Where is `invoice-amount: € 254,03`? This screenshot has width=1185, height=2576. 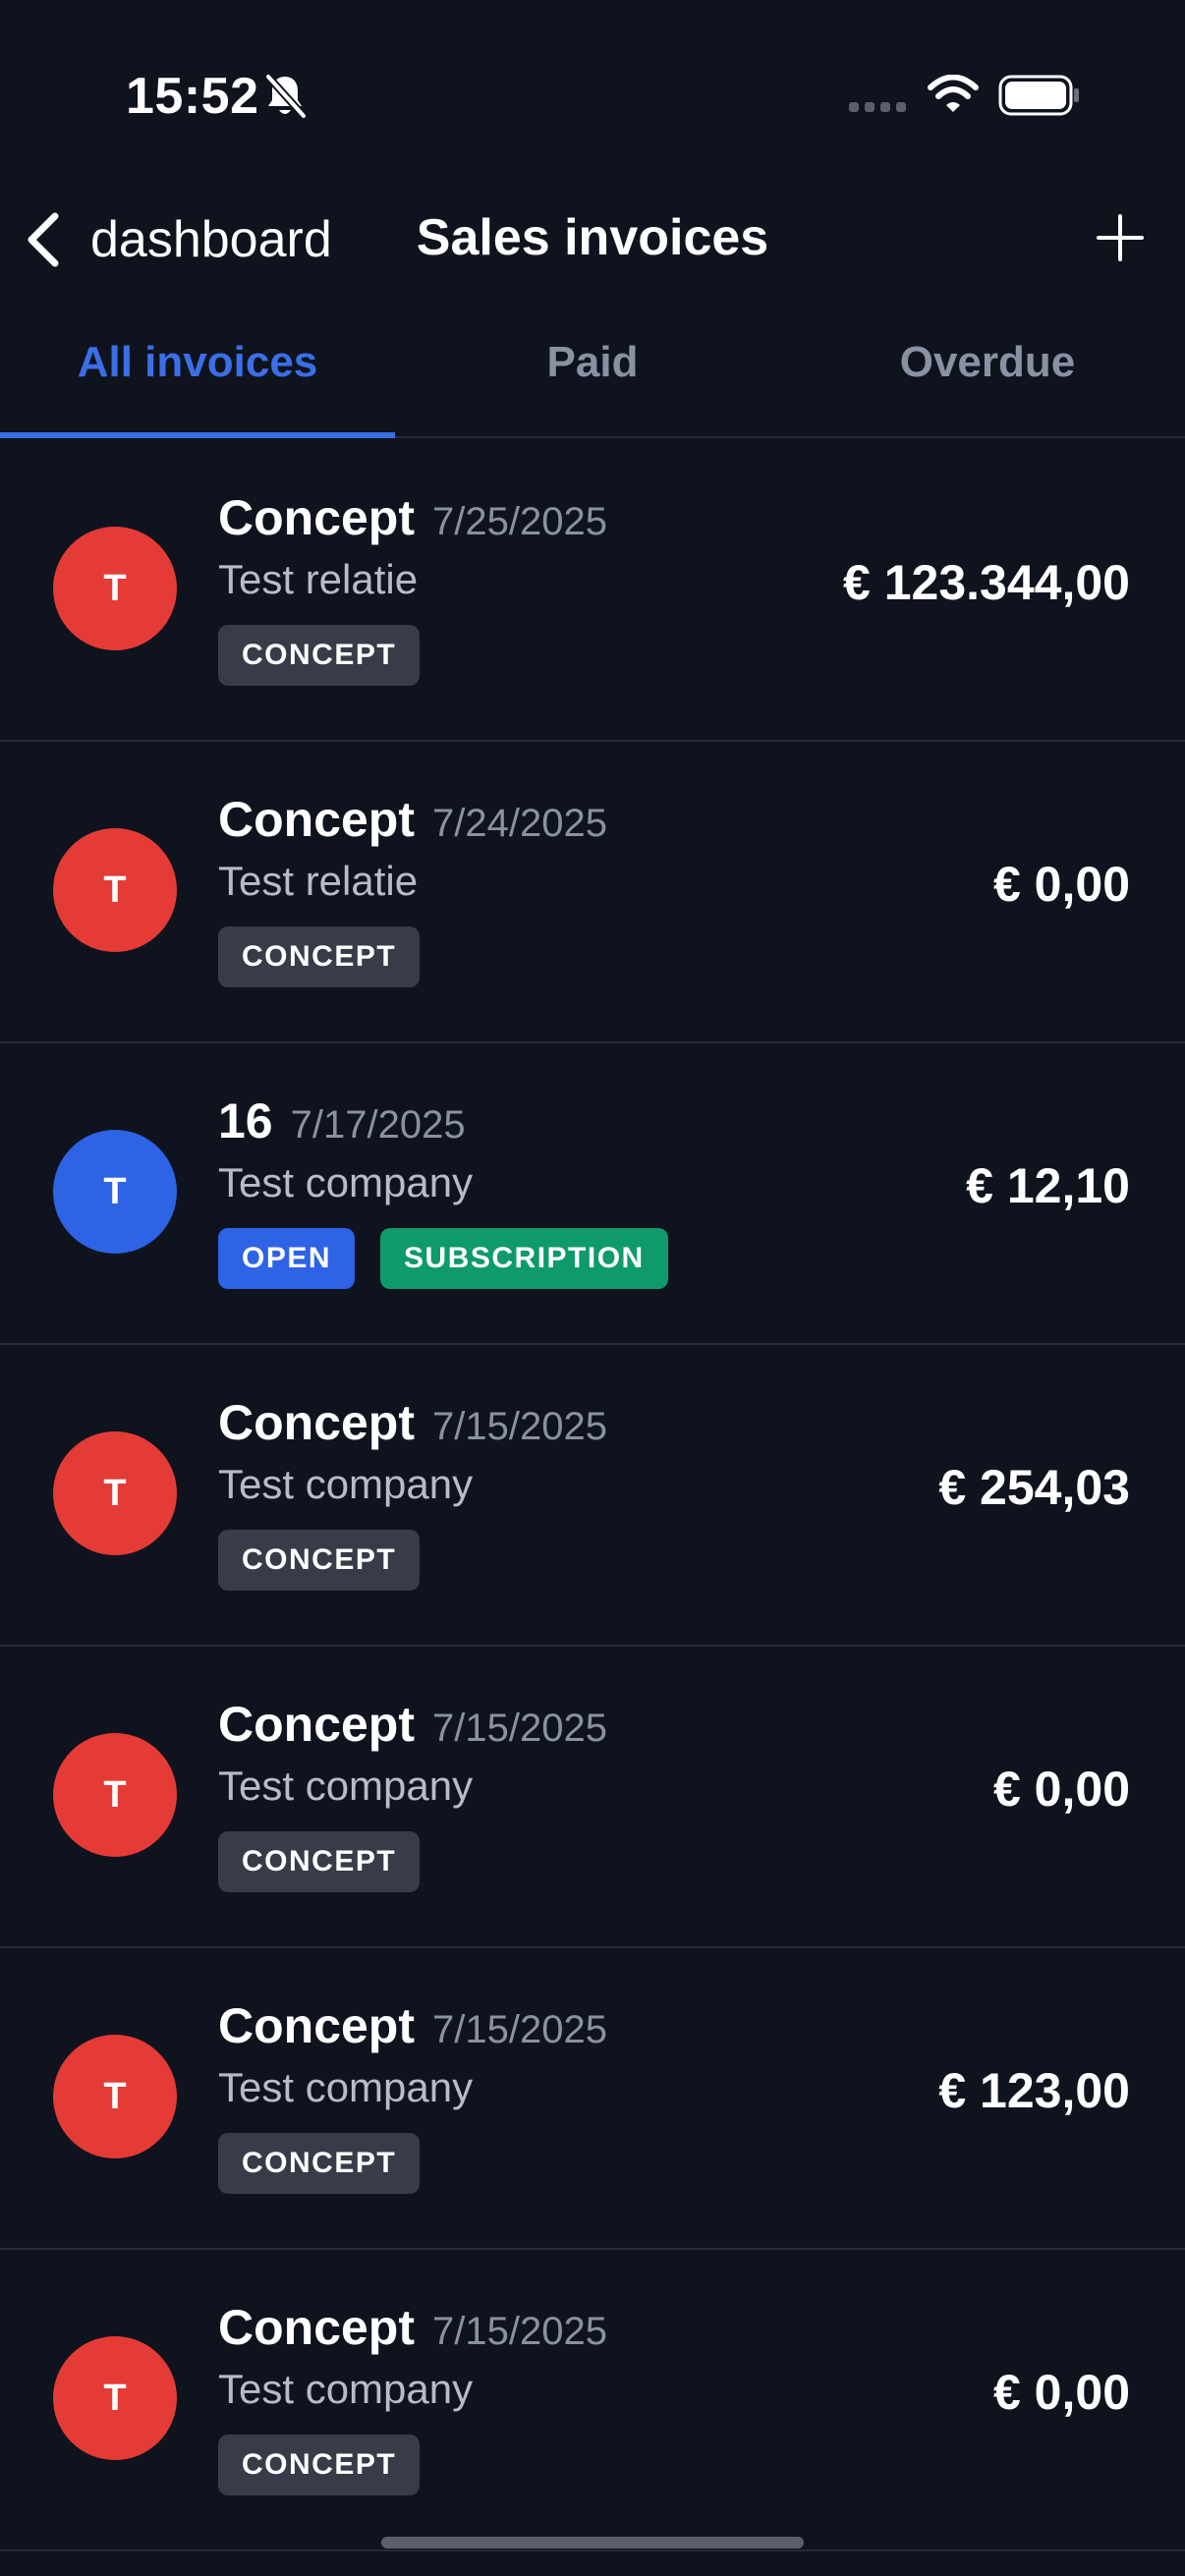 invoice-amount: € 254,03 is located at coordinates (1034, 1487).